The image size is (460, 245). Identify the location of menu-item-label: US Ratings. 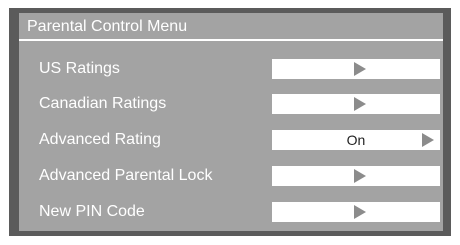
(79, 68).